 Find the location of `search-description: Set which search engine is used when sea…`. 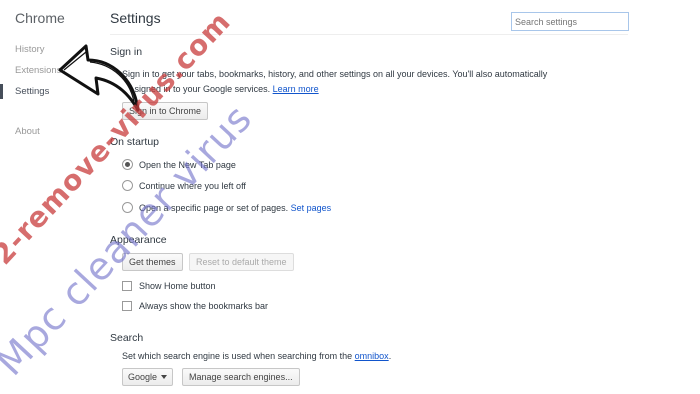

search-description: Set which search engine is used when sea… is located at coordinates (257, 356).